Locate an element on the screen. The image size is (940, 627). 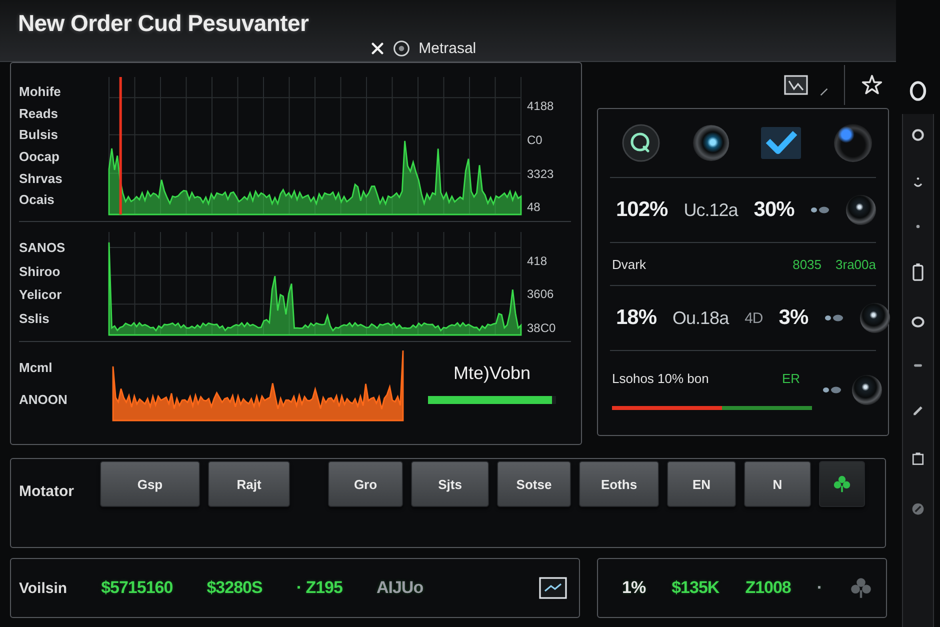
reading-value: Ou.18a is located at coordinates (700, 318).